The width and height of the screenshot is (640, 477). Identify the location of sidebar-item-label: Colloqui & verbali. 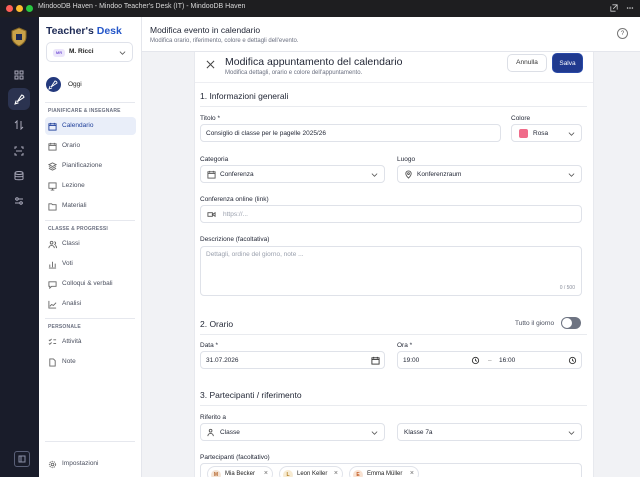
(87, 283).